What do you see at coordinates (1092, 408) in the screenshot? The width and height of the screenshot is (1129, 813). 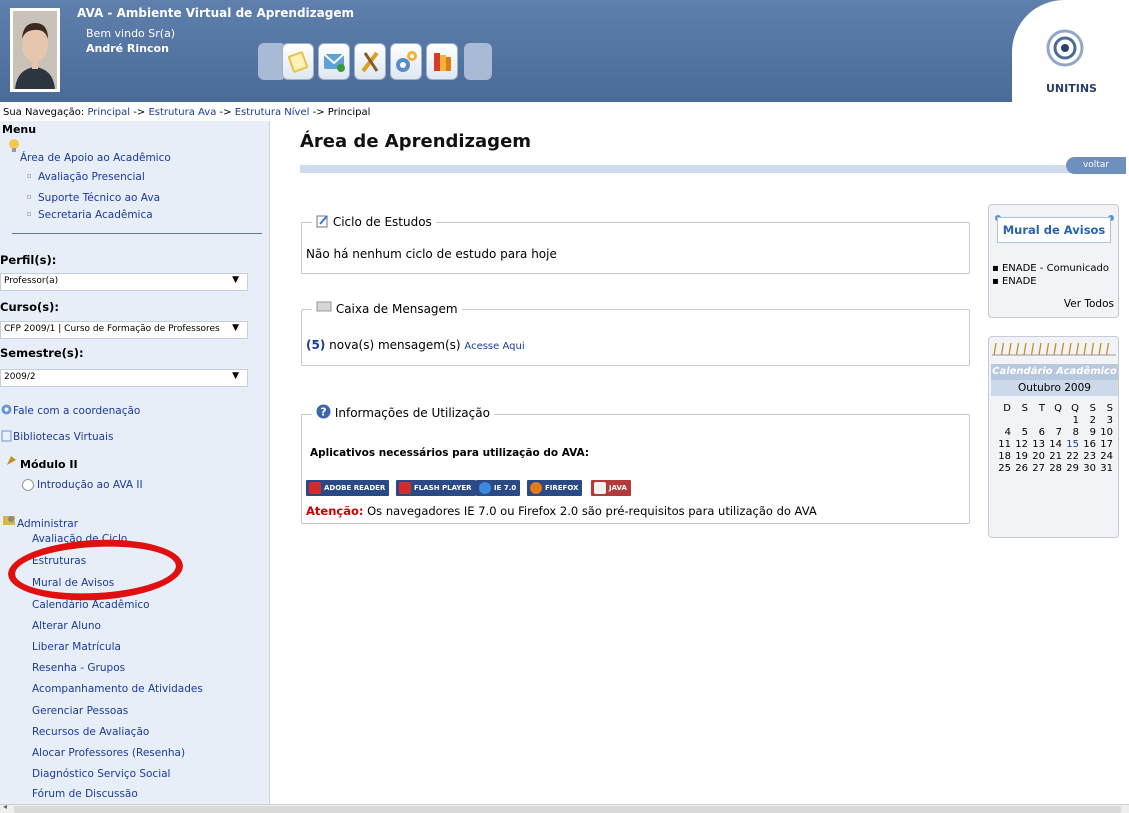 I see `calendar-weekday: S` at bounding box center [1092, 408].